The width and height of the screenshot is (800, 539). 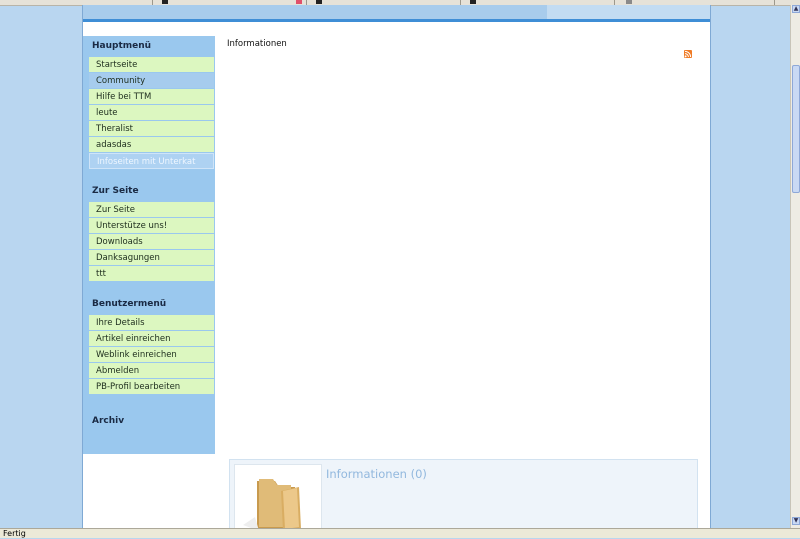 What do you see at coordinates (151, 242) in the screenshot?
I see `menu-item-downloads: Downloads` at bounding box center [151, 242].